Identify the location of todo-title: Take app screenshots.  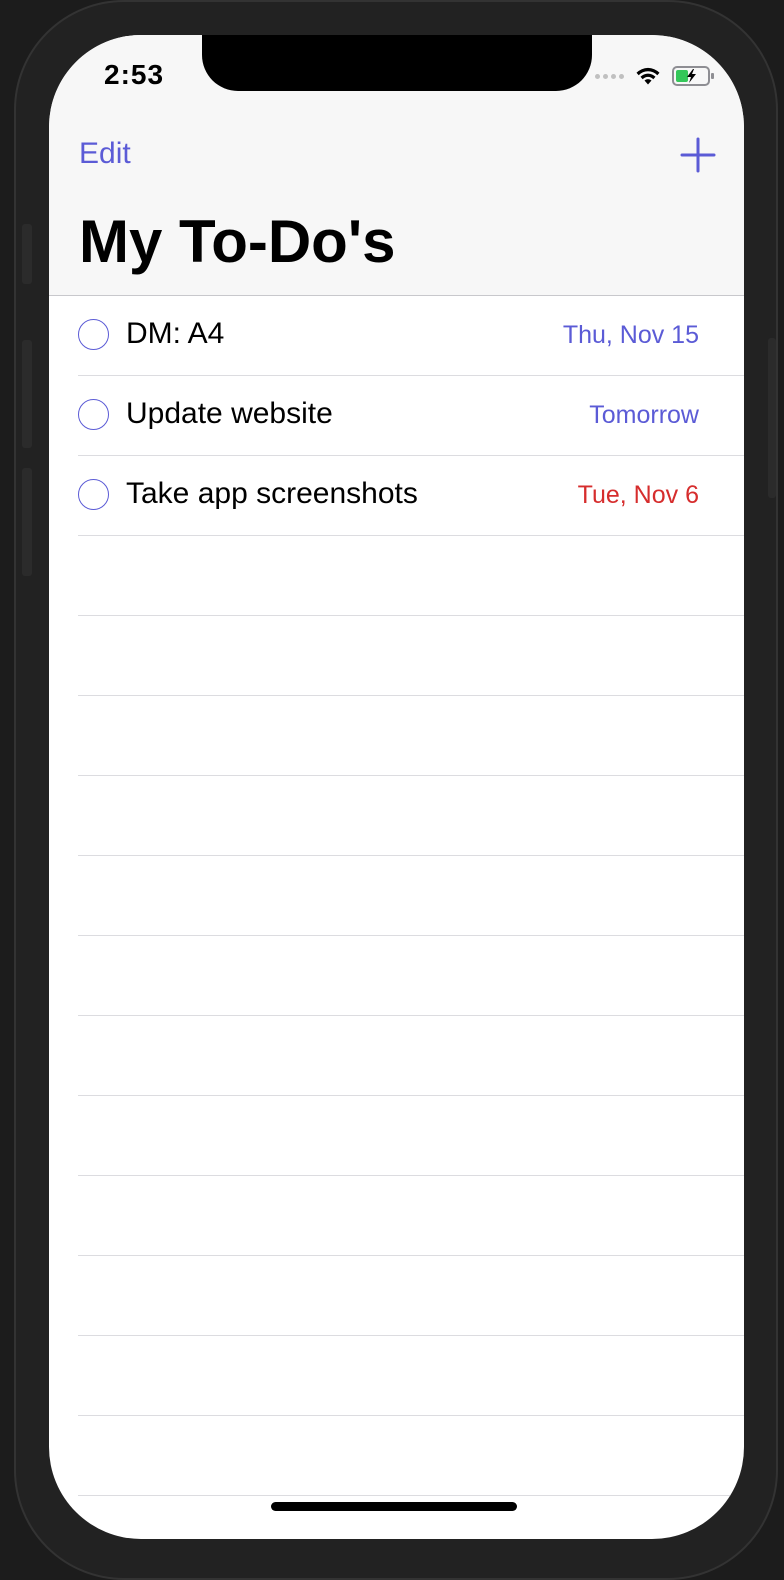
(272, 493).